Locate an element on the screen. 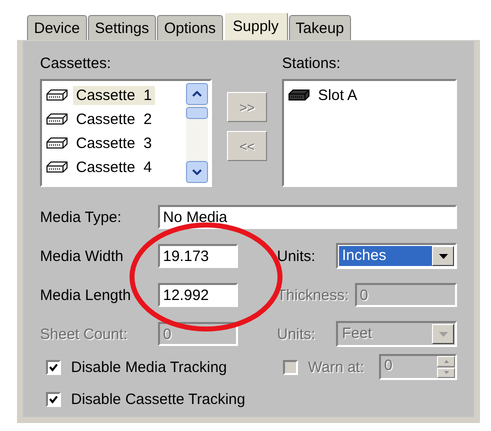 This screenshot has width=491, height=431. tab: Options is located at coordinates (190, 27).